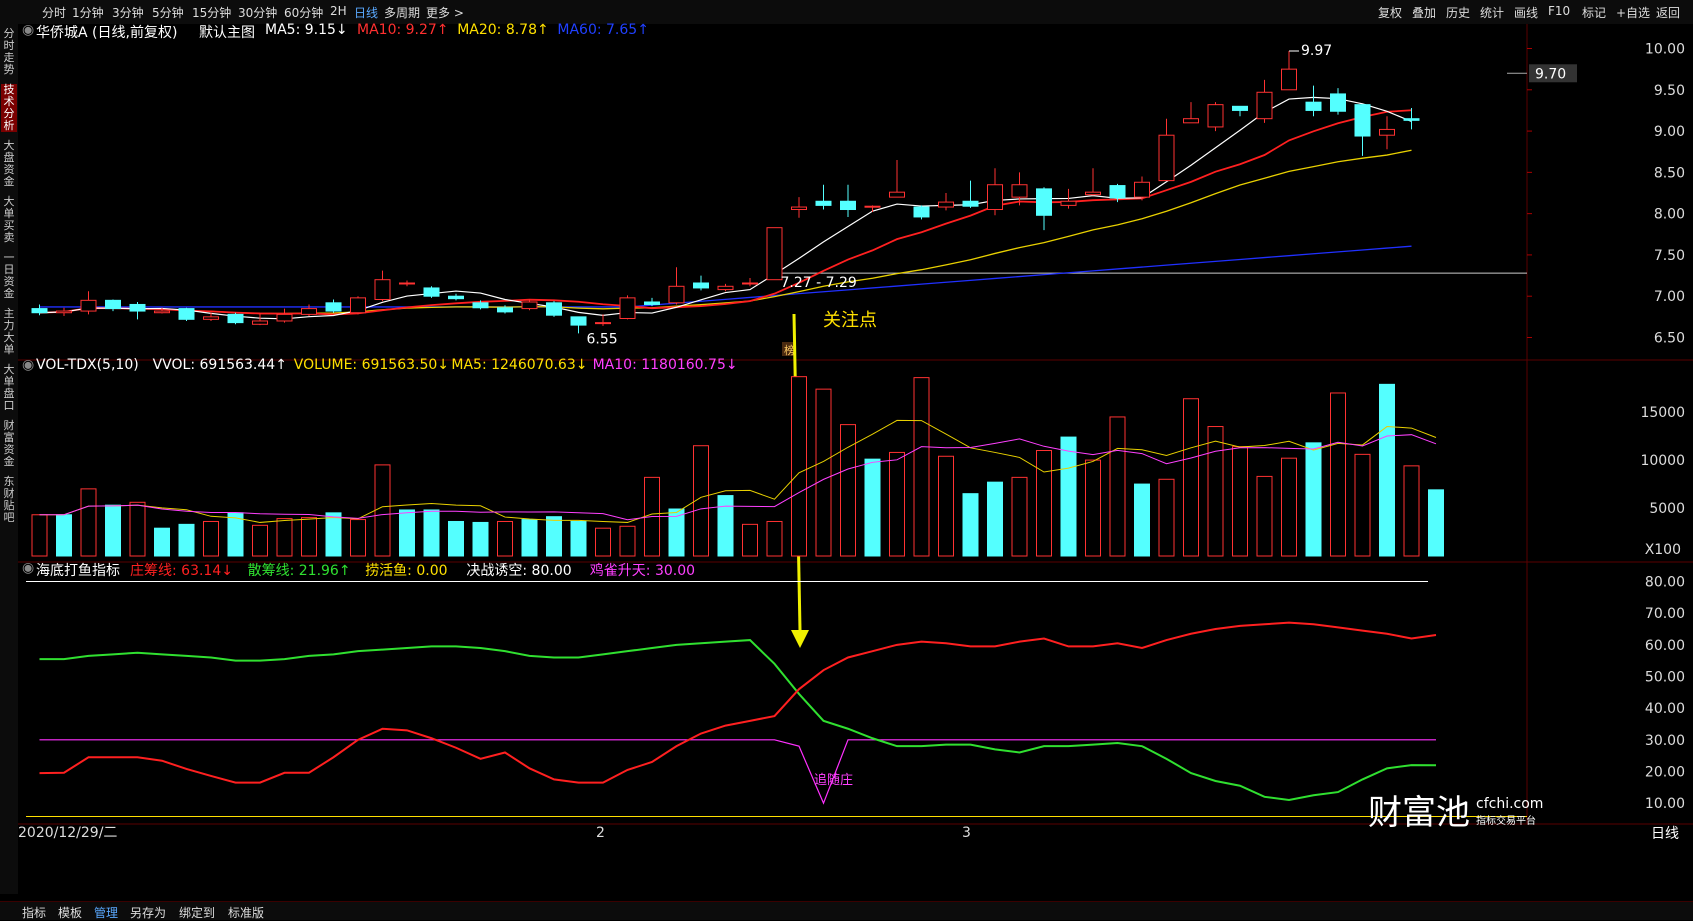 This screenshot has height=921, width=1693. What do you see at coordinates (106, 912) in the screenshot?
I see `bottom-tab-2: 管理` at bounding box center [106, 912].